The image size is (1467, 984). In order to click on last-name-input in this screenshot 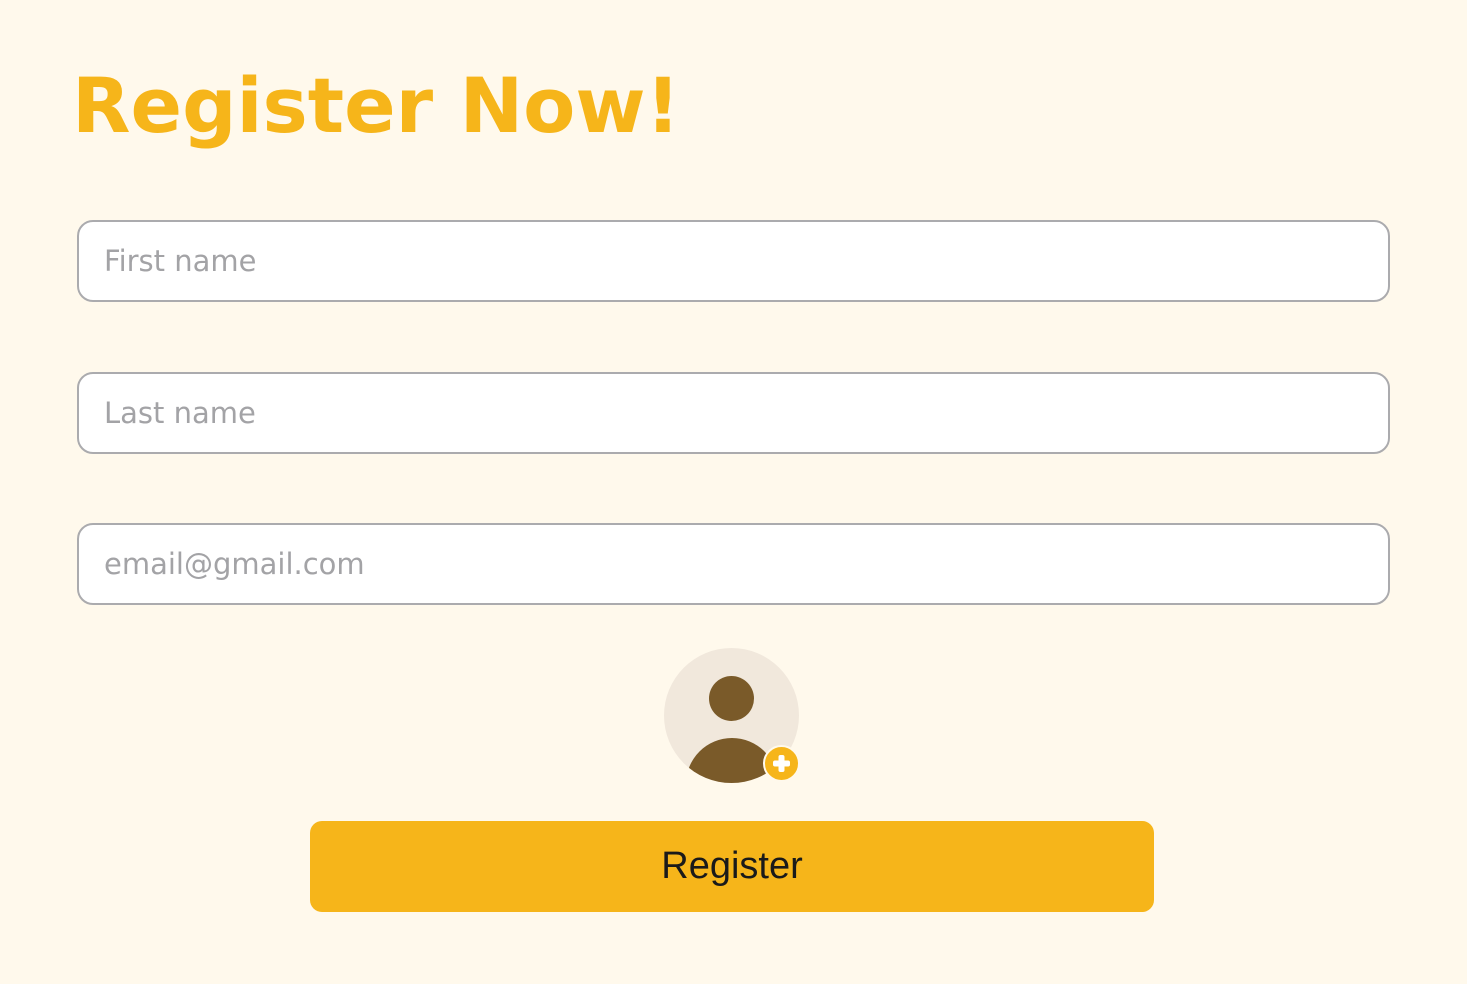, I will do `click(733, 413)`.